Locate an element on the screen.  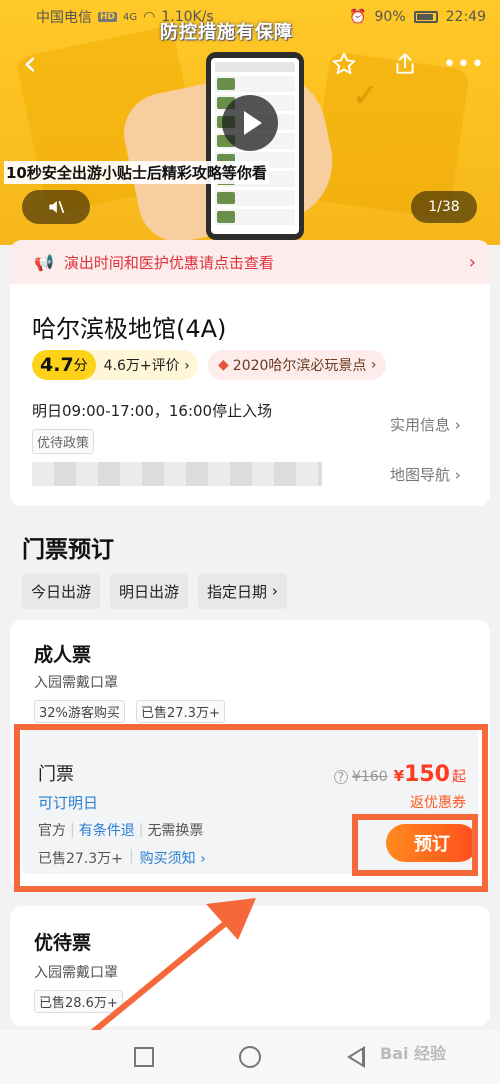
annotation-arrow is located at coordinates (159, 977).